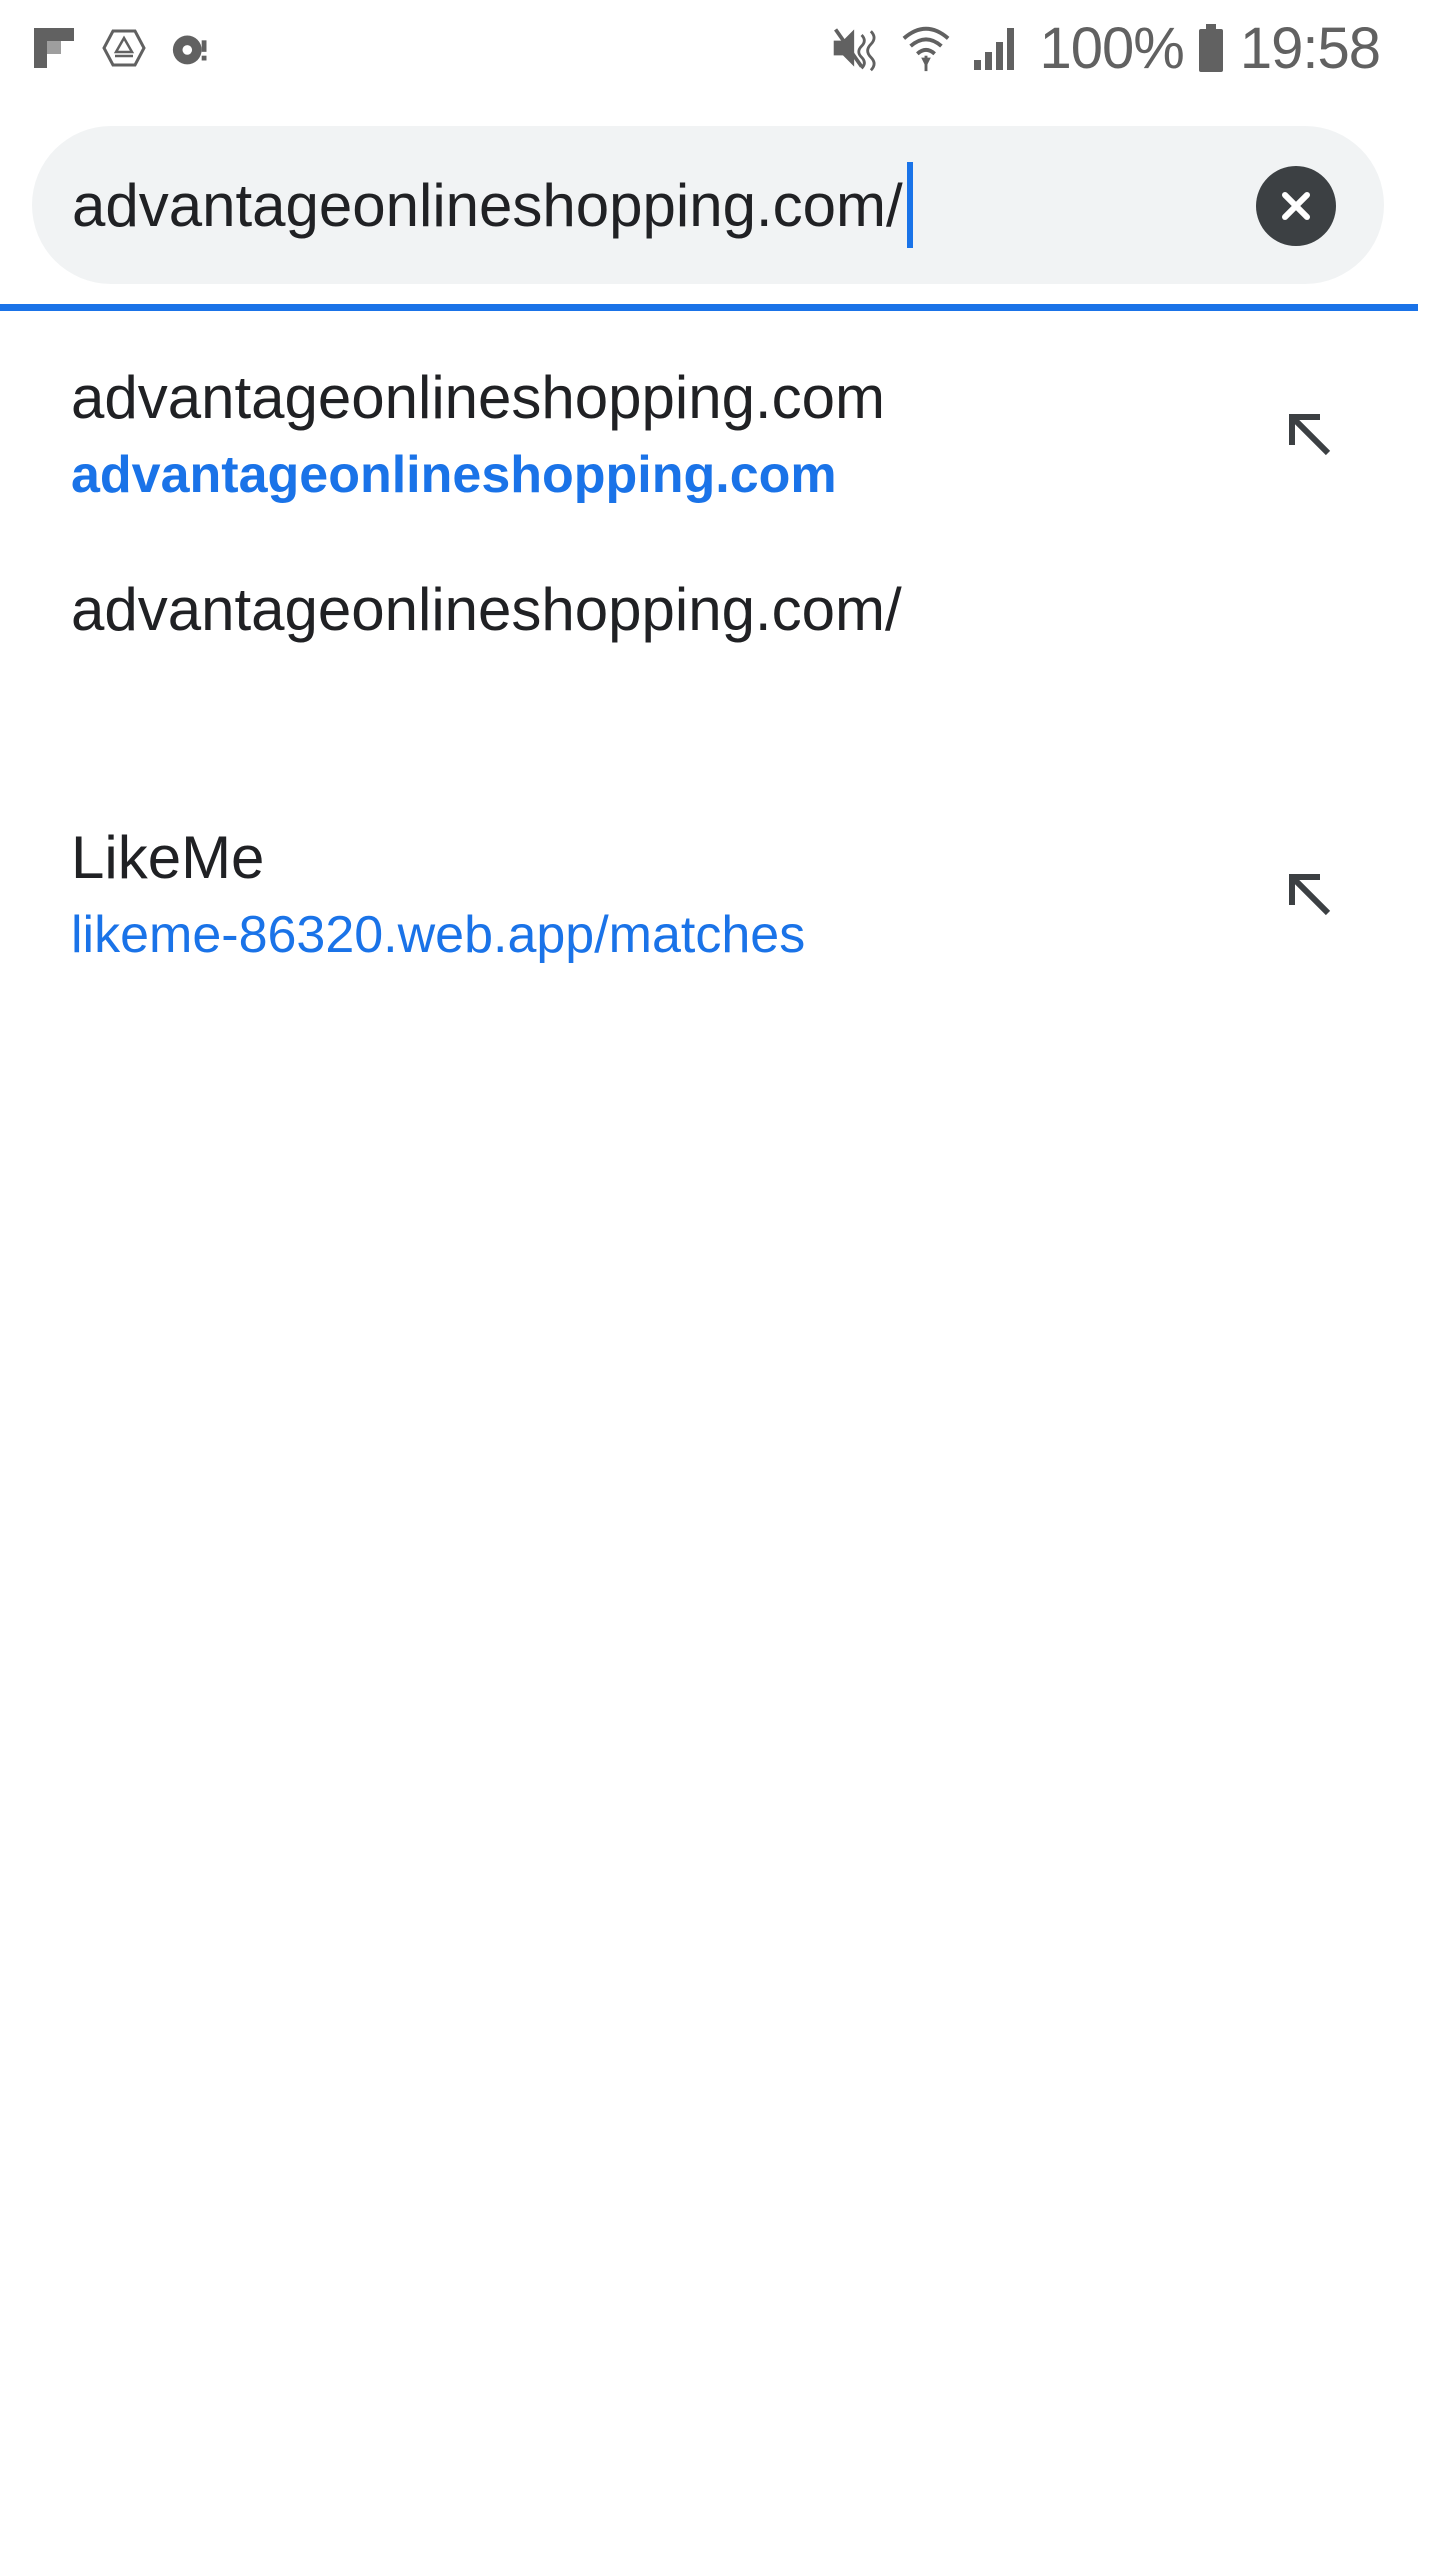  Describe the element at coordinates (720, 874) in the screenshot. I see `suggestion-item: LikeMe likeme-86320.web.app/matches` at that location.